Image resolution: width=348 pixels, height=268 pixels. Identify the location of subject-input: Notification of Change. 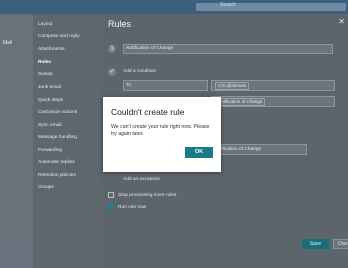
(273, 101).